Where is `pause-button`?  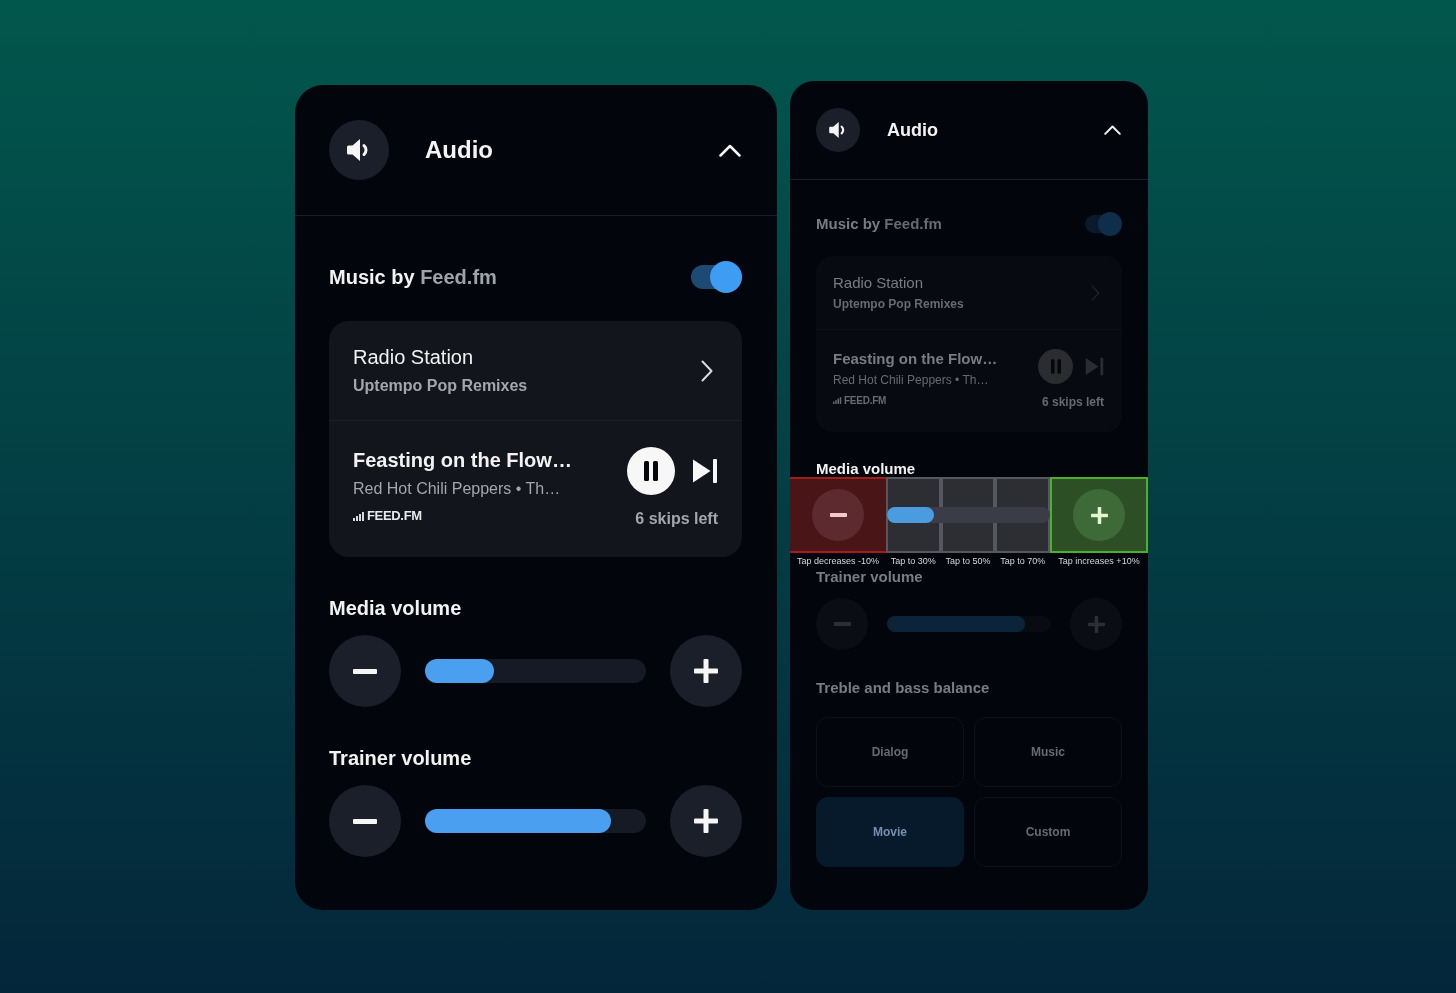 pause-button is located at coordinates (651, 471).